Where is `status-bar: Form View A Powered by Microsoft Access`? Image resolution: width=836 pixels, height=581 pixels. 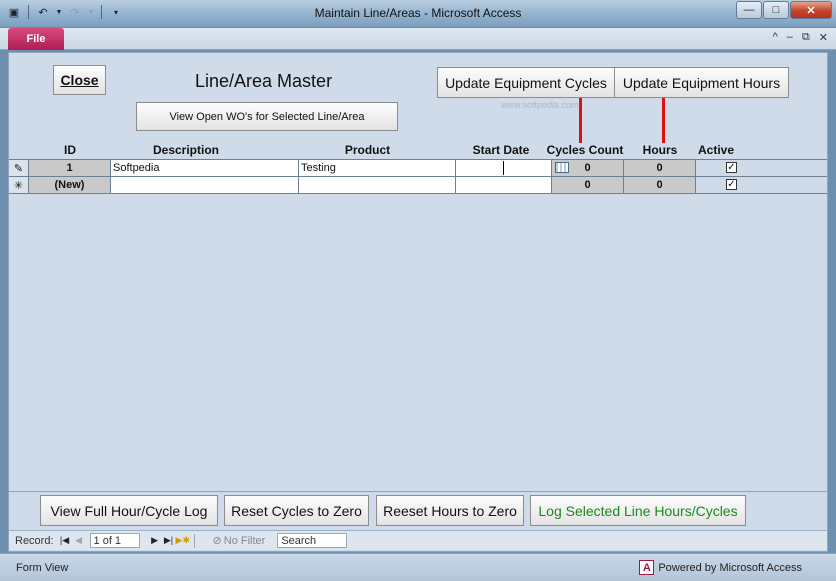
status-bar: Form View A Powered by Microsoft Access is located at coordinates (418, 567).